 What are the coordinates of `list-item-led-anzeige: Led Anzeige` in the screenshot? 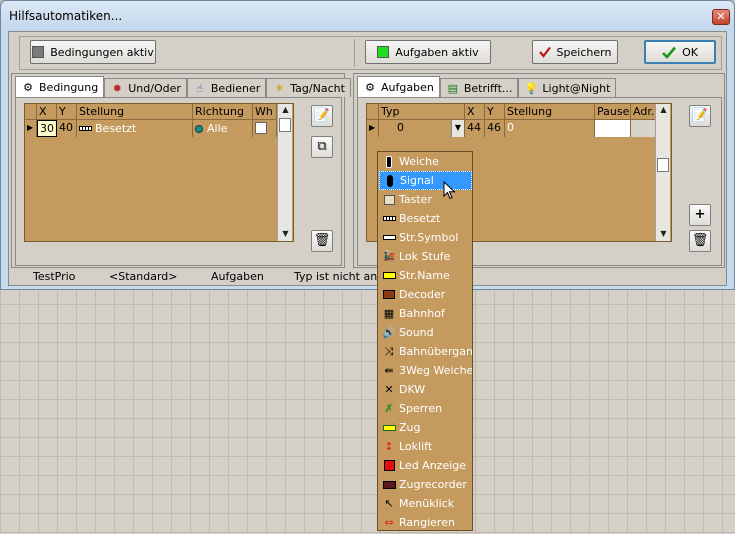 It's located at (425, 465).